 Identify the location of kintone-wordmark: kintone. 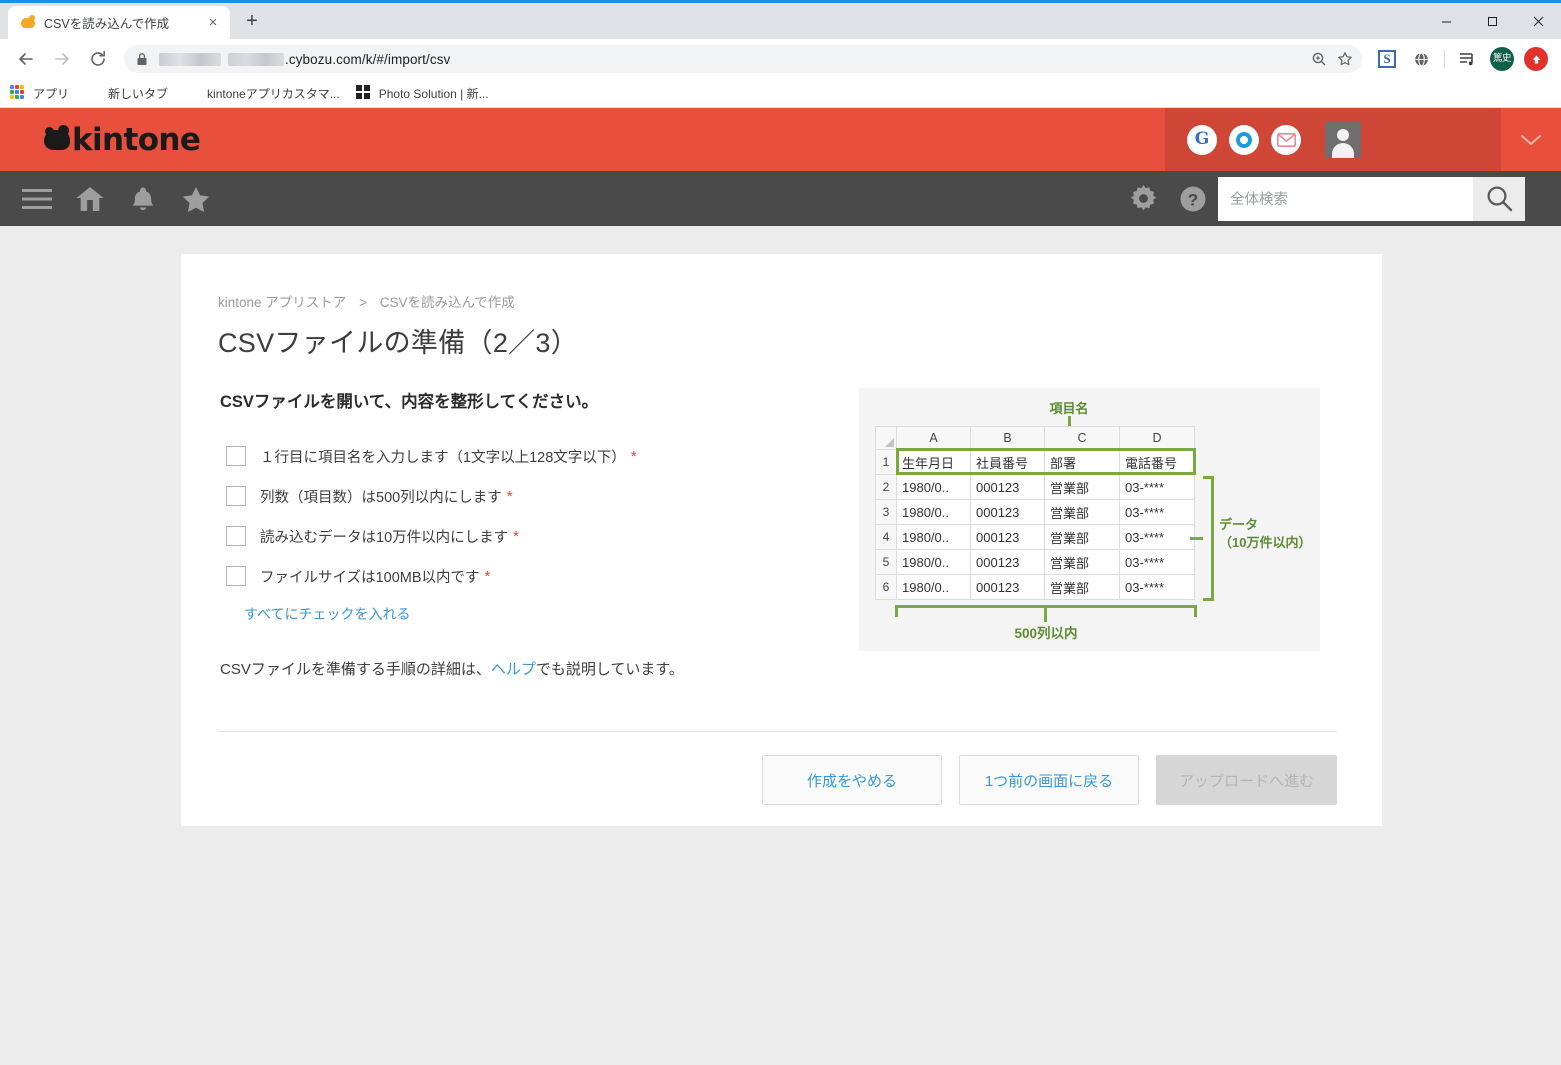
(136, 139).